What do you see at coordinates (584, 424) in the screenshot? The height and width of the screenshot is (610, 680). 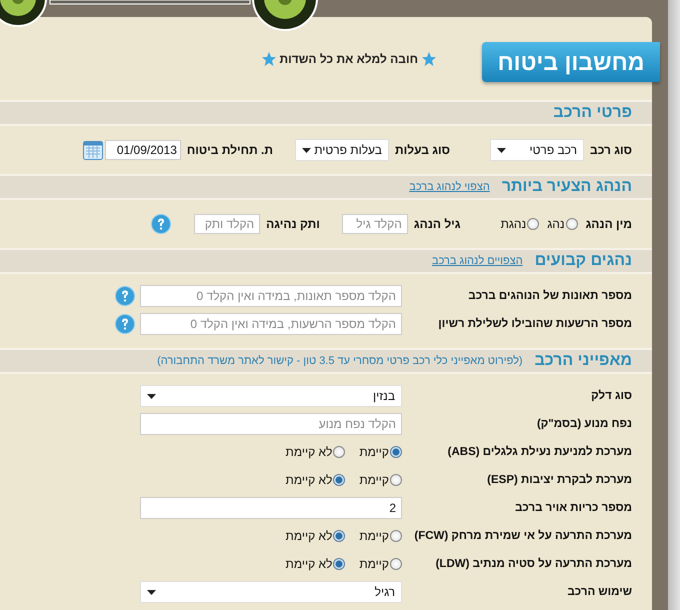 I see `field-label: נפח מנוע (בסמ"ק)` at bounding box center [584, 424].